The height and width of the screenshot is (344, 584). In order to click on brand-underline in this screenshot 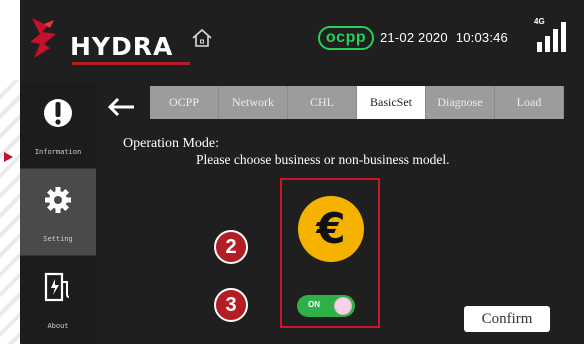, I will do `click(131, 63)`.